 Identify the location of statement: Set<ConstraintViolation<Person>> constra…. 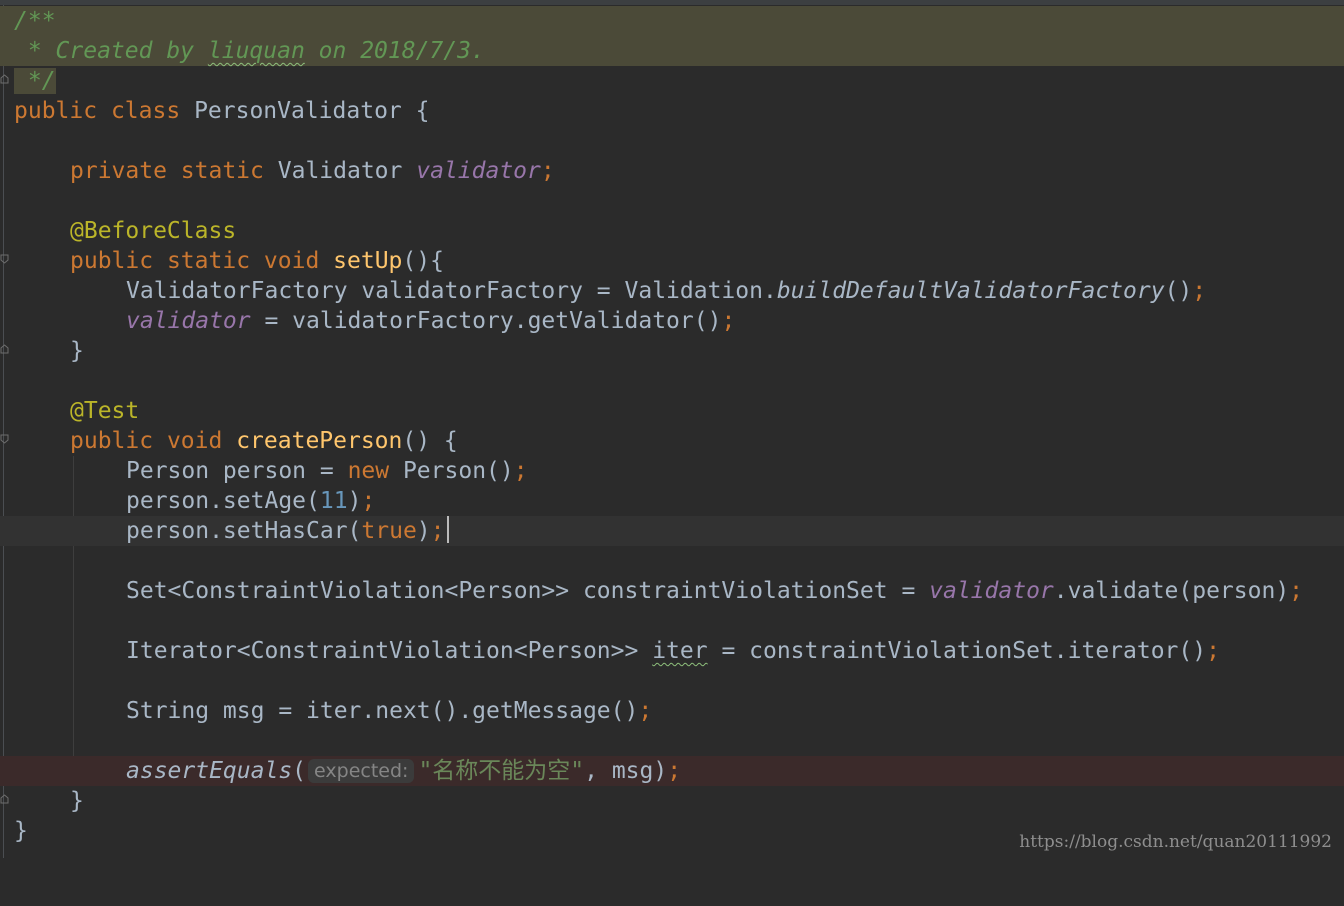
(528, 591).